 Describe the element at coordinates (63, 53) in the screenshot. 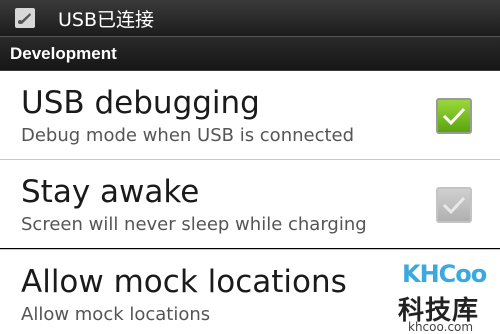

I see `section-title: Development` at that location.